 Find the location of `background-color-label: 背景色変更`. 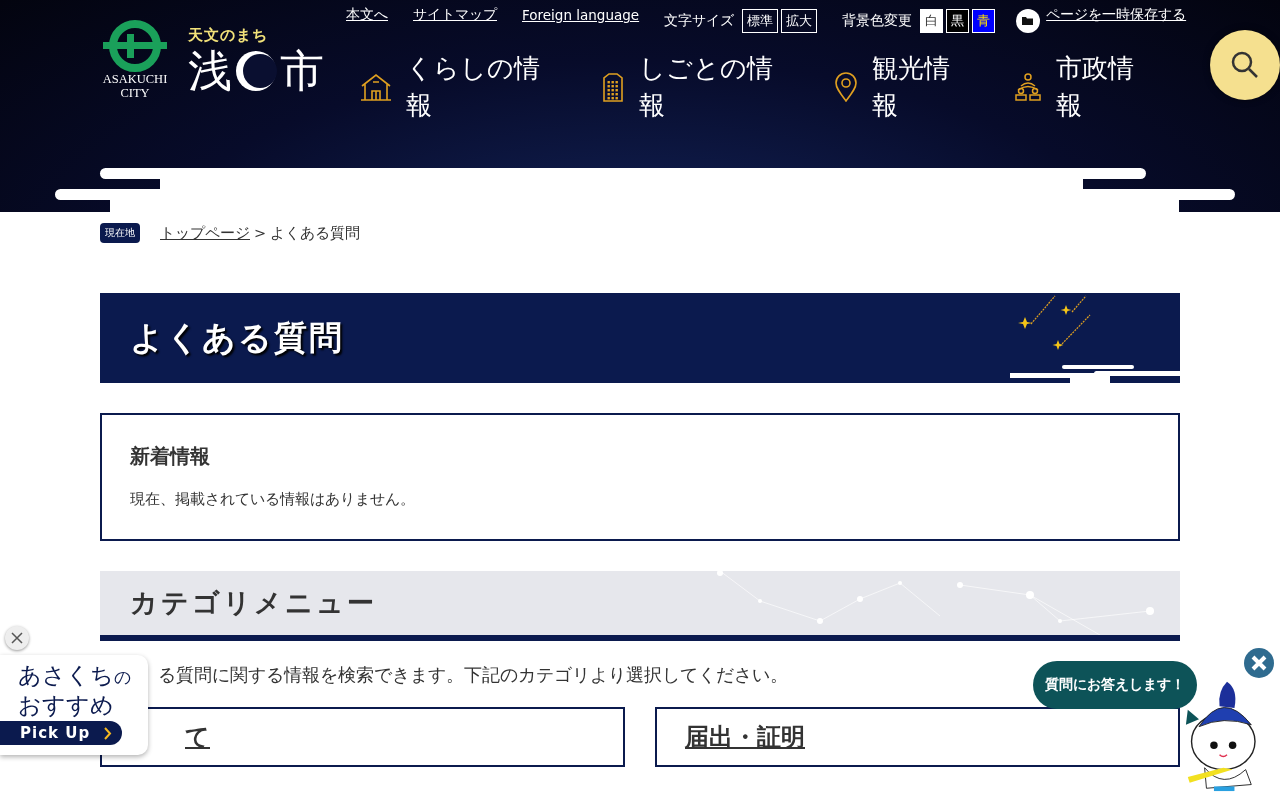

background-color-label: 背景色変更 is located at coordinates (877, 21).